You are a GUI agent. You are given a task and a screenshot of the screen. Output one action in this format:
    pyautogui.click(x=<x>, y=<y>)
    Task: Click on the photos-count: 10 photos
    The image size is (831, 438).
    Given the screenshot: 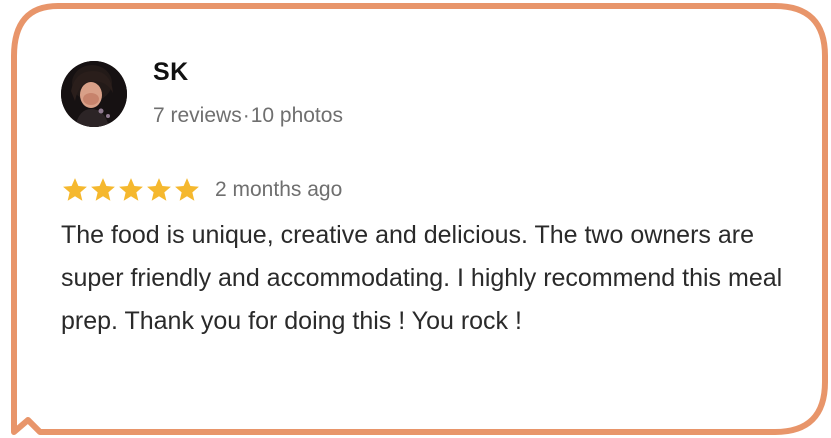 What is the action you would take?
    pyautogui.click(x=296, y=115)
    